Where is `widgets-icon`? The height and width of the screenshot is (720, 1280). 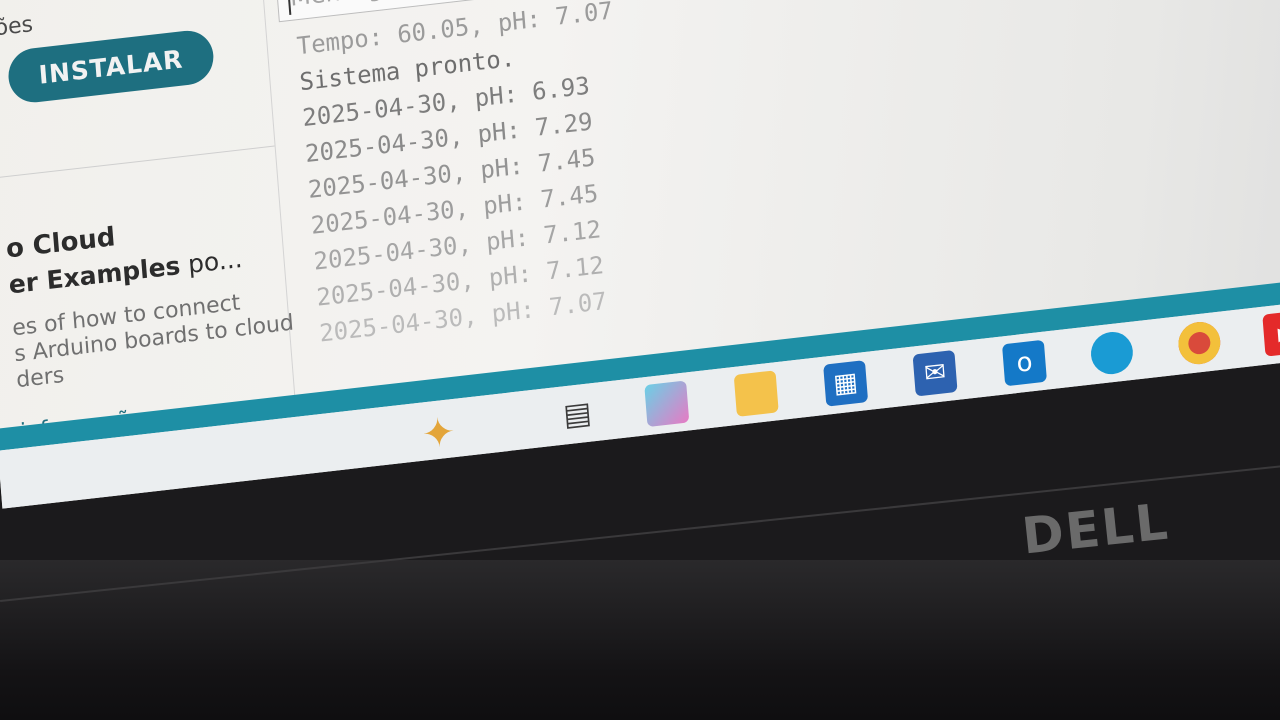 widgets-icon is located at coordinates (667, 404).